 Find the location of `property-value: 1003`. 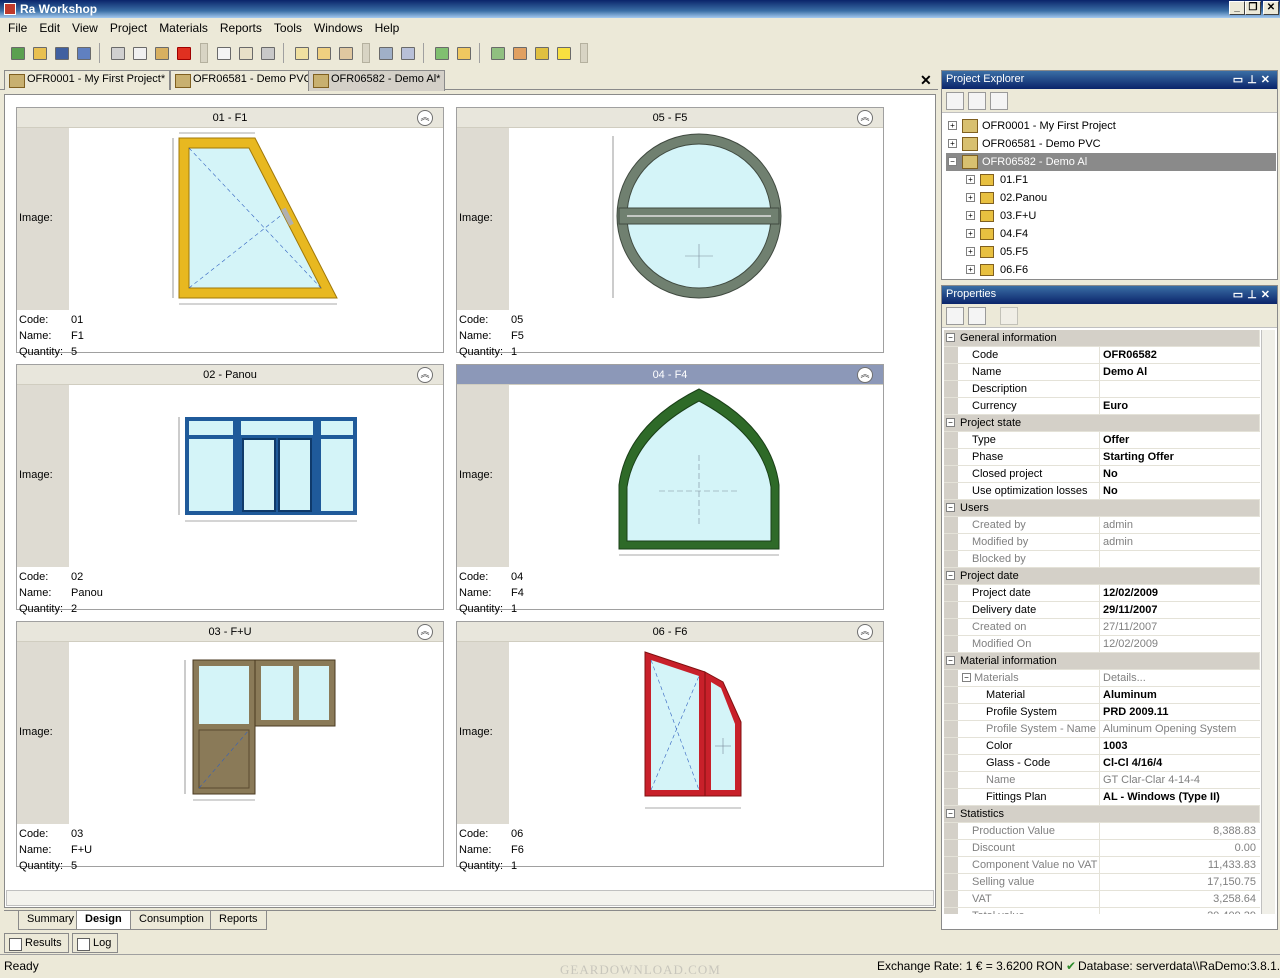

property-value: 1003 is located at coordinates (1180, 746).